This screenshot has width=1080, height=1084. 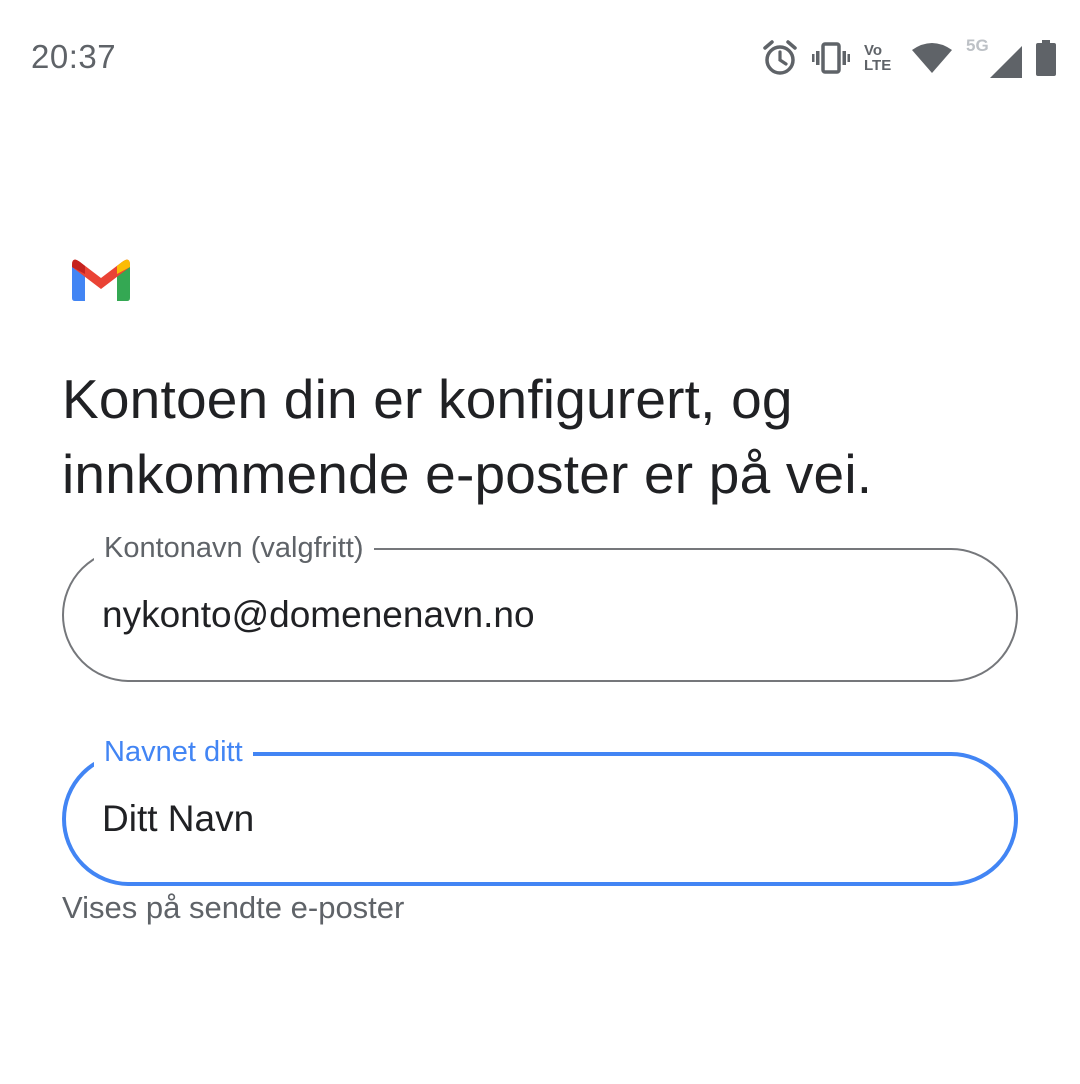 What do you see at coordinates (233, 907) in the screenshot?
I see `your-name-helper-text: Vises på sendte e-poster` at bounding box center [233, 907].